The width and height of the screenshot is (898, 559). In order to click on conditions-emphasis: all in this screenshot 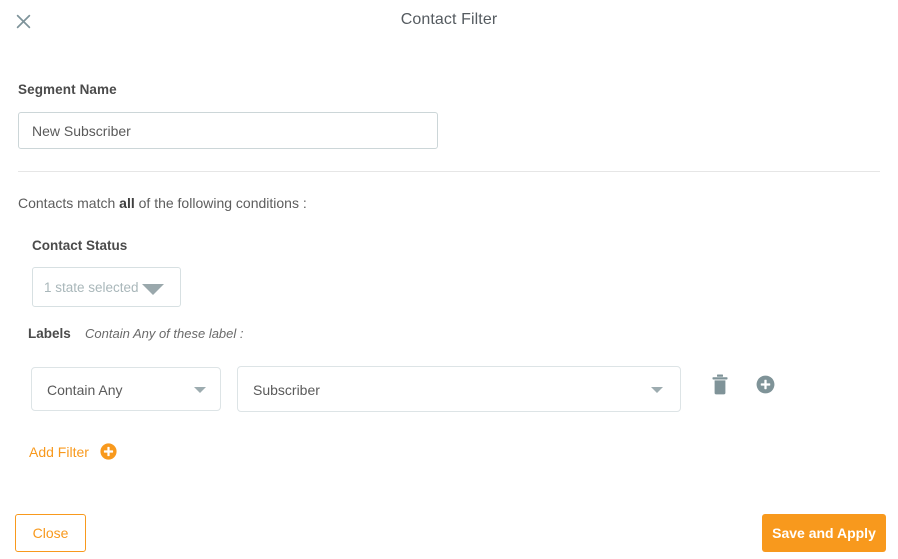, I will do `click(127, 203)`.